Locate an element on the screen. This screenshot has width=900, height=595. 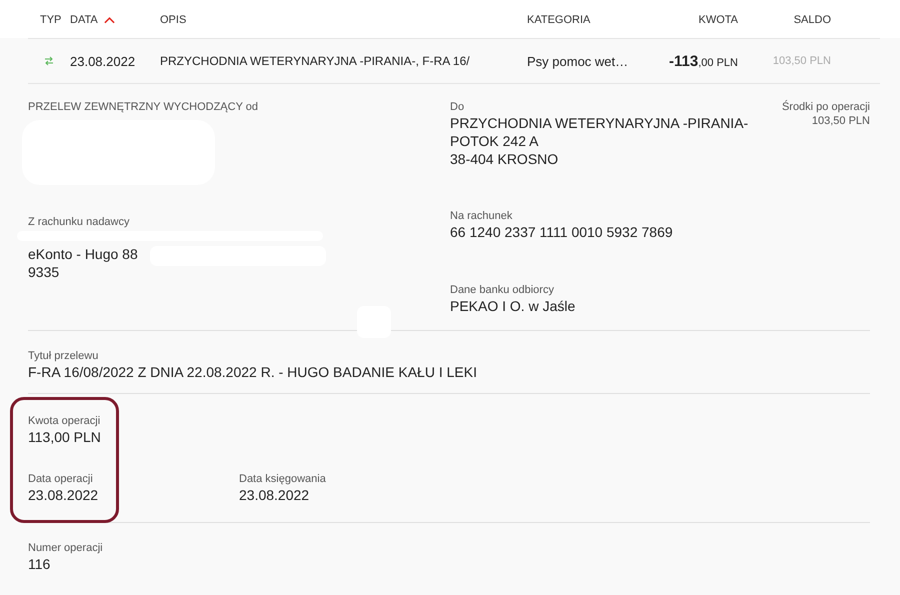
column-header: SALDO is located at coordinates (812, 20).